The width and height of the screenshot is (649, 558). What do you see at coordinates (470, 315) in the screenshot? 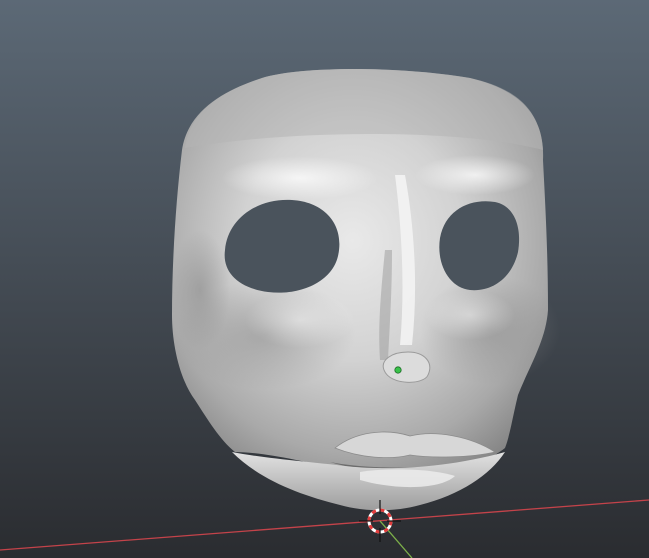
I see `right-cheek-highlight` at bounding box center [470, 315].